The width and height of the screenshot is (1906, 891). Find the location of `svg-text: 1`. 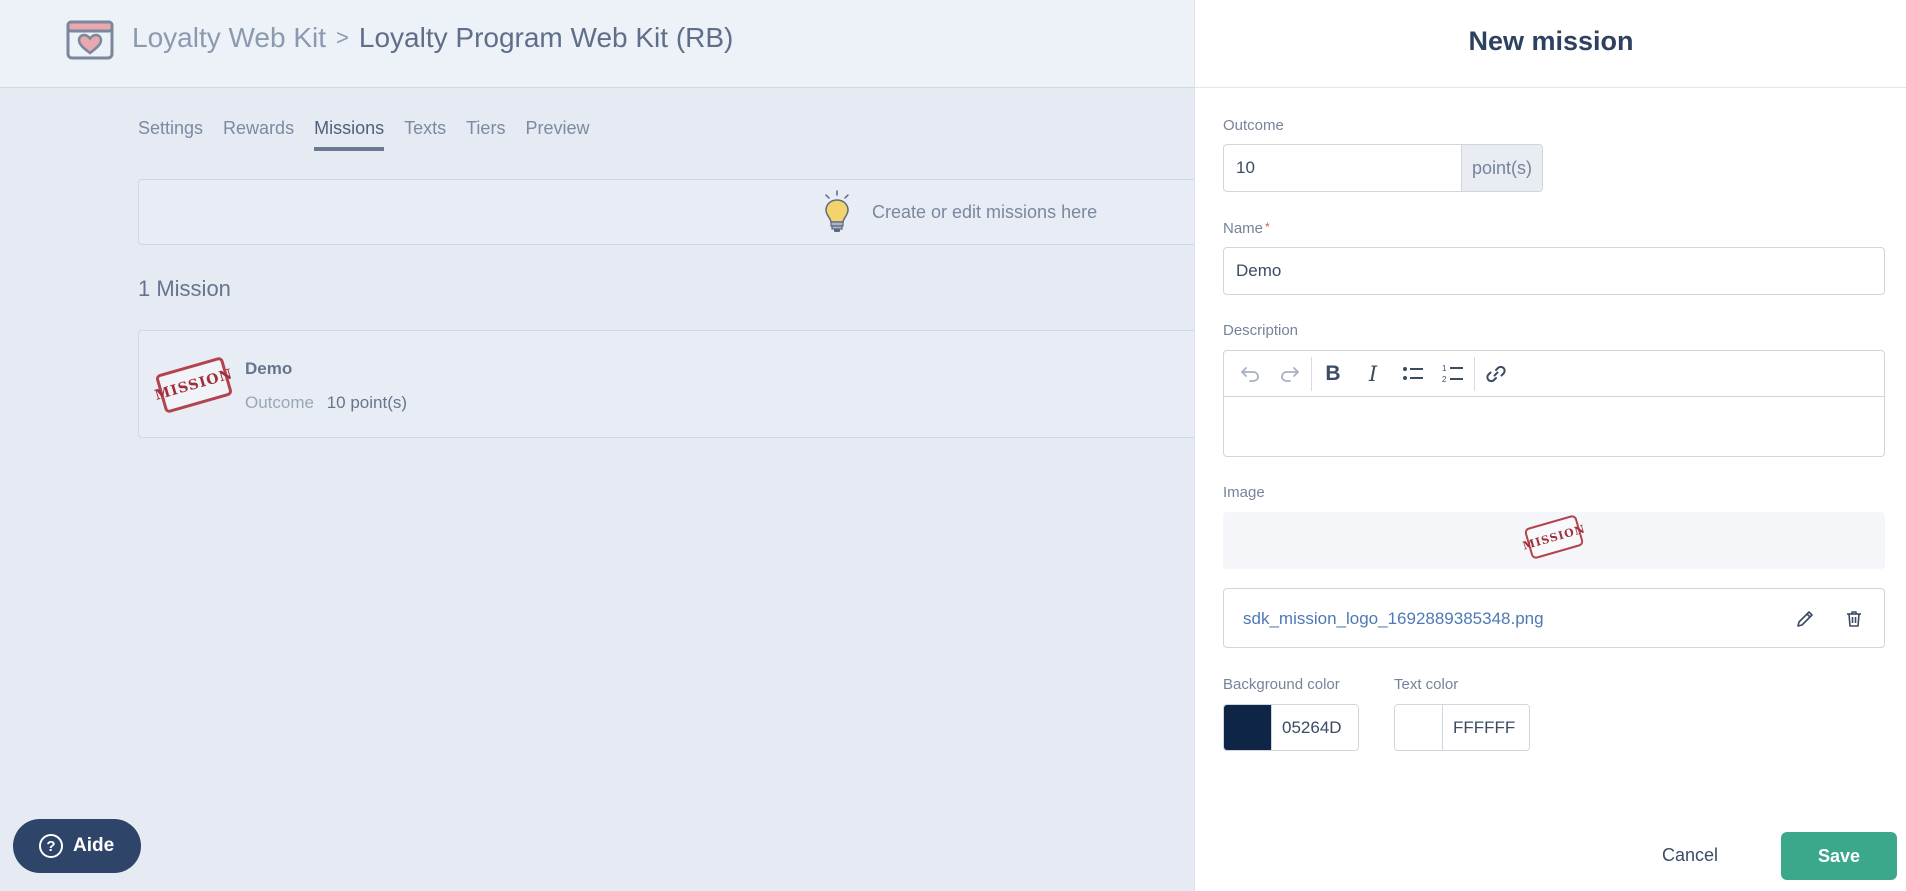

svg-text: 1 is located at coordinates (1444, 368).